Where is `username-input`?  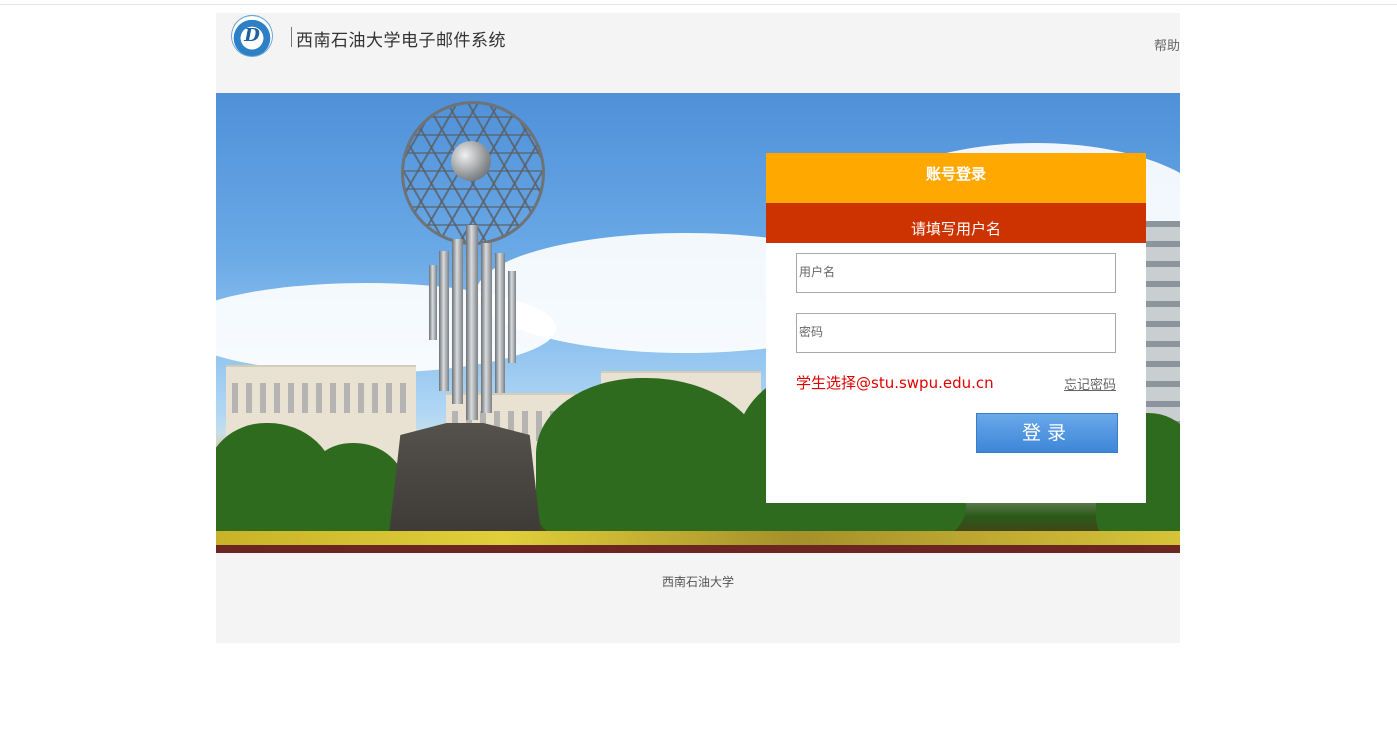
username-input is located at coordinates (953, 272).